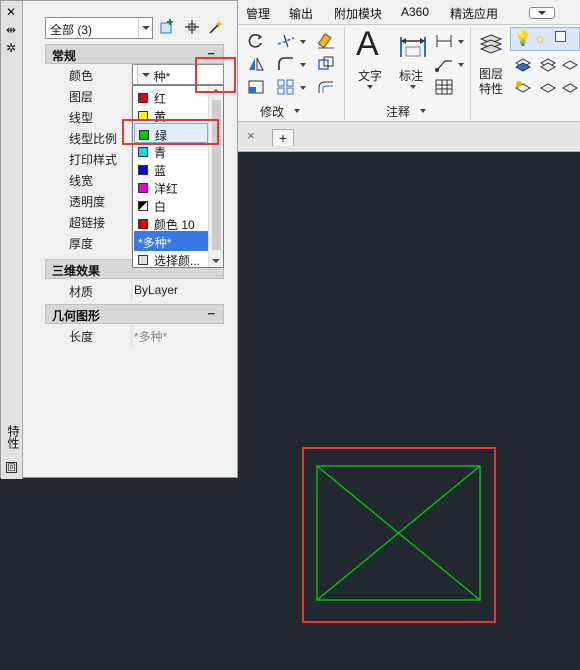 This screenshot has height=670, width=580. I want to click on text-button-label: 文字, so click(370, 76).